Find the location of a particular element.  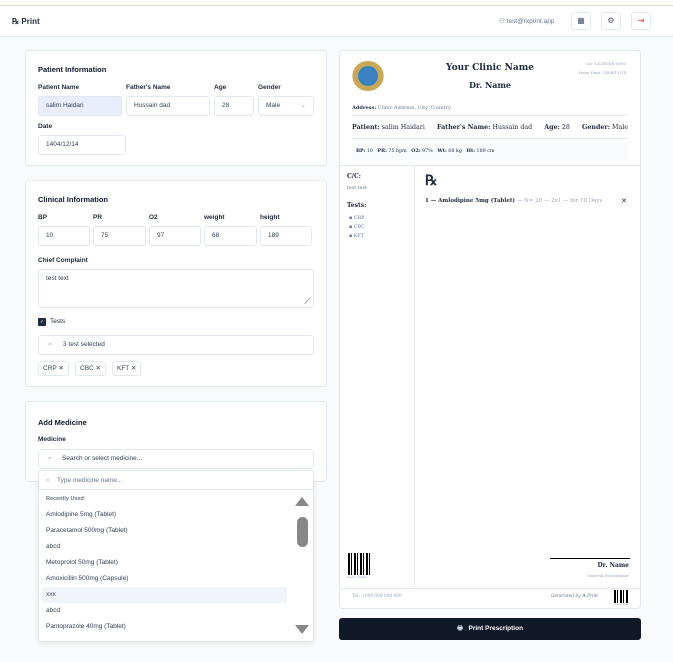

label: Father's Name: is located at coordinates (463, 127).